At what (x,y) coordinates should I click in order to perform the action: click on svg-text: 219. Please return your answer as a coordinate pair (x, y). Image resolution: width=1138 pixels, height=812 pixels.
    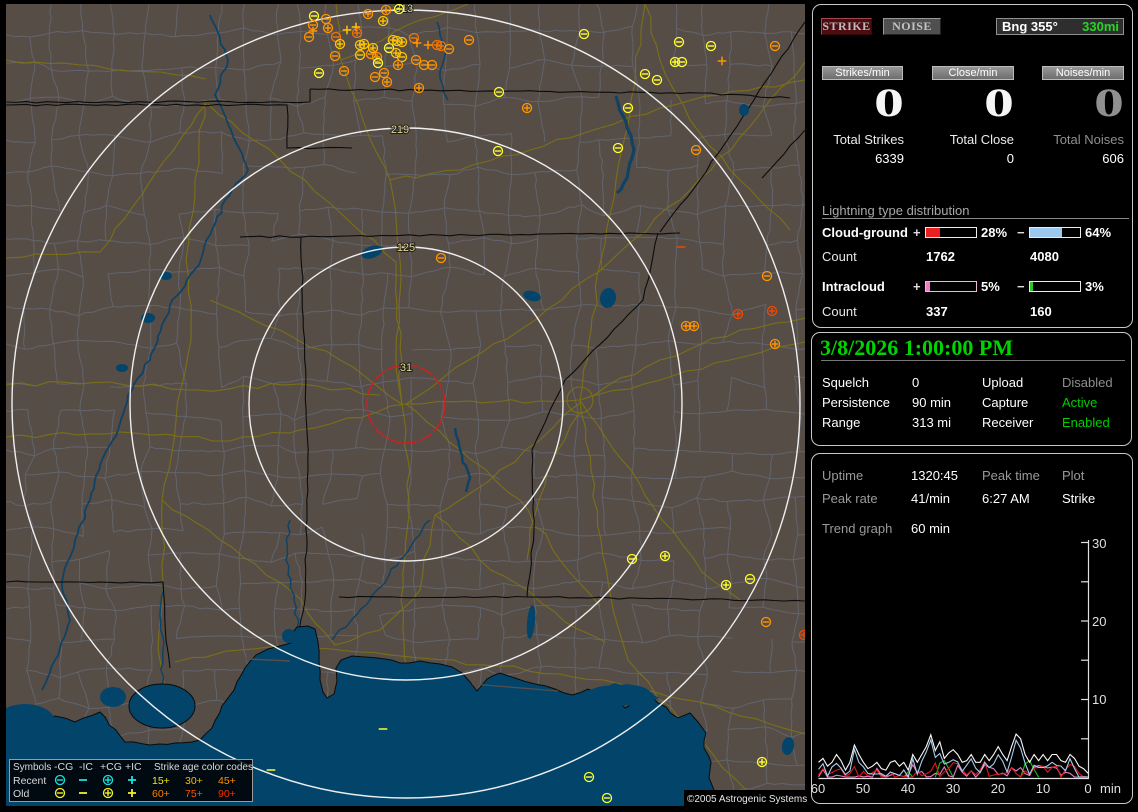
    Looking at the image, I should click on (400, 130).